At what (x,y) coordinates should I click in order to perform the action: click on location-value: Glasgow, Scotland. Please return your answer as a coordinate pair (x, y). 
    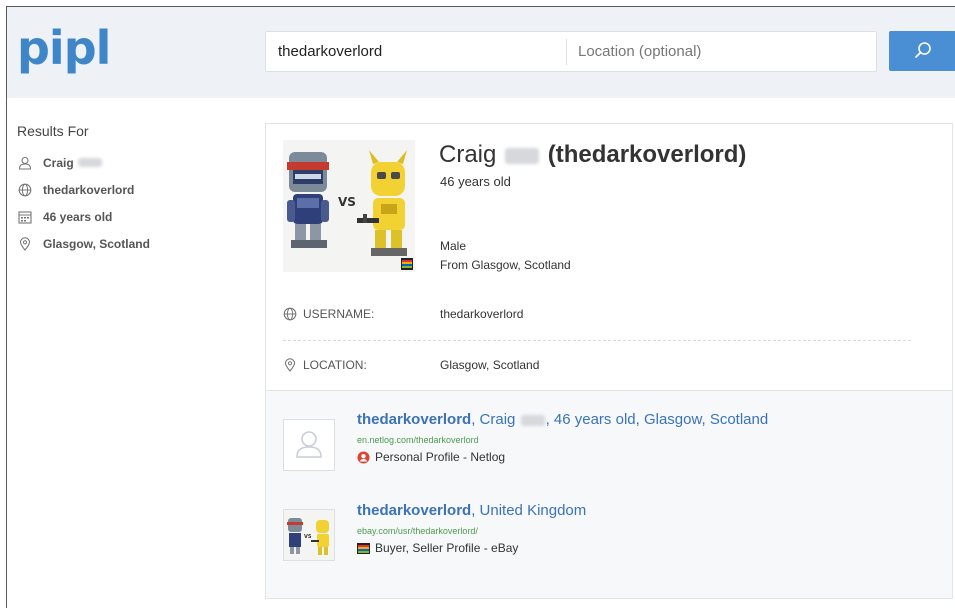
    Looking at the image, I should click on (490, 365).